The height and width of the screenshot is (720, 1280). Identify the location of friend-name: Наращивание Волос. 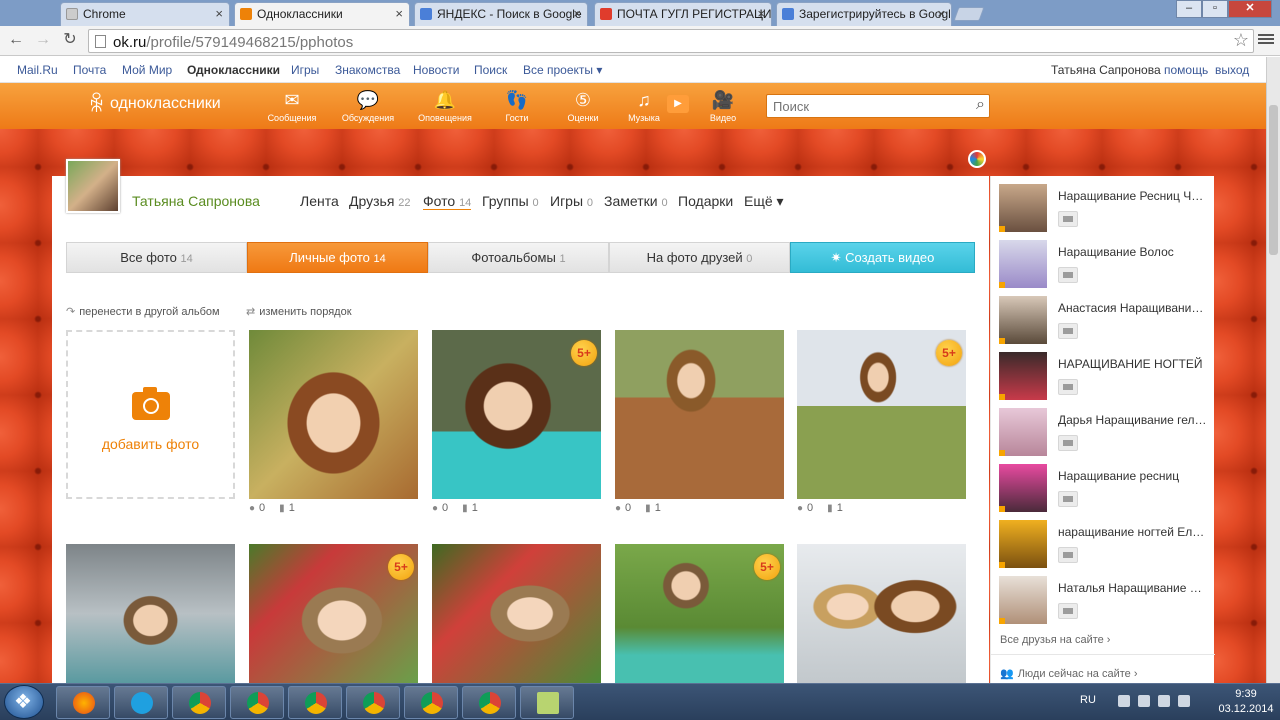
(1133, 252).